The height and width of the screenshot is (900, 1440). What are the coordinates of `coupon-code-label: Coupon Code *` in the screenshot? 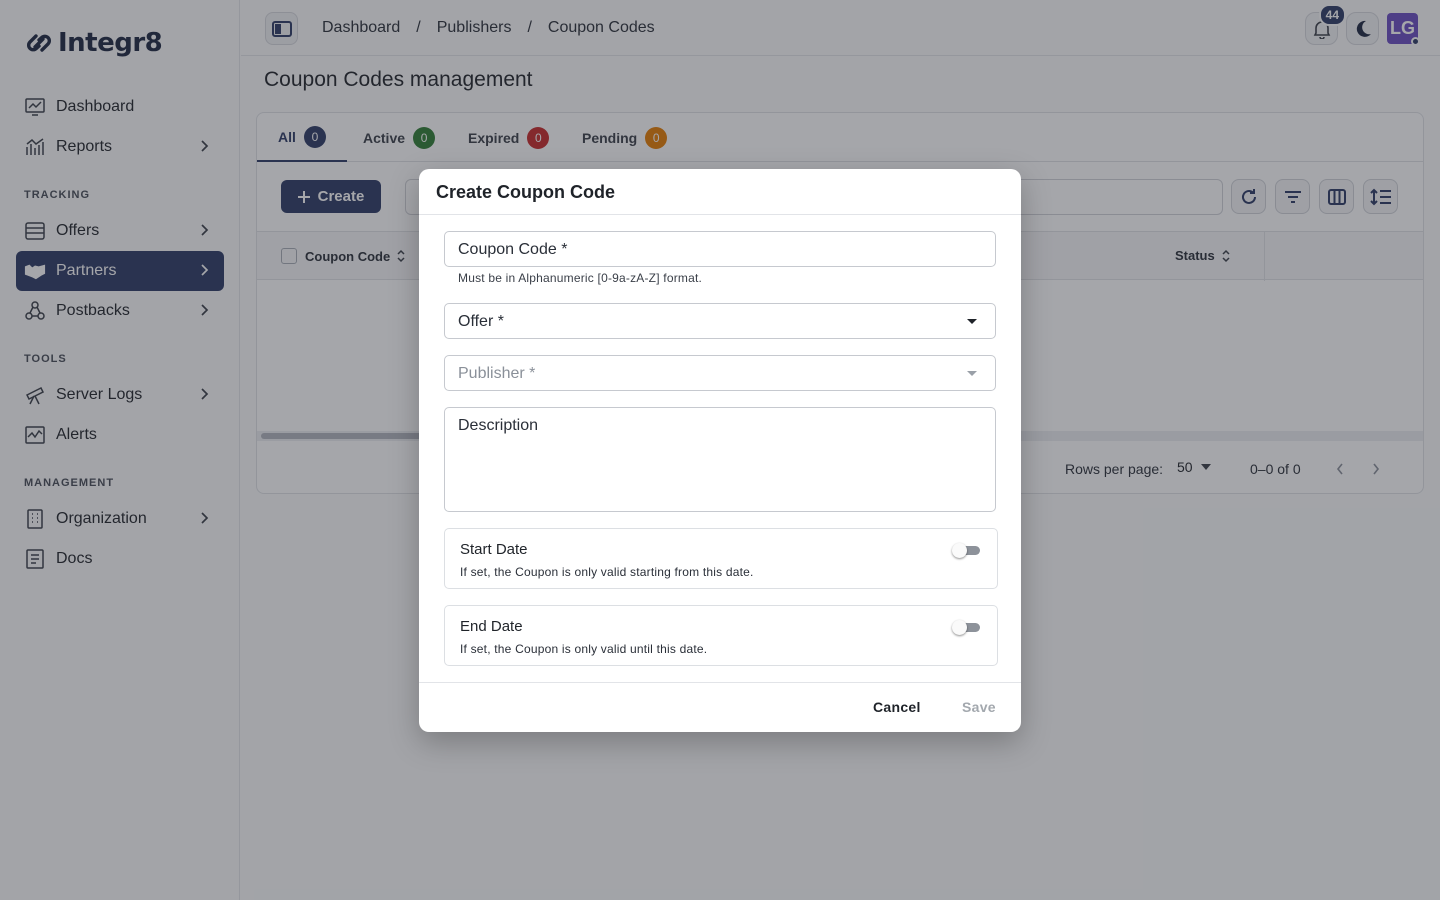 It's located at (513, 249).